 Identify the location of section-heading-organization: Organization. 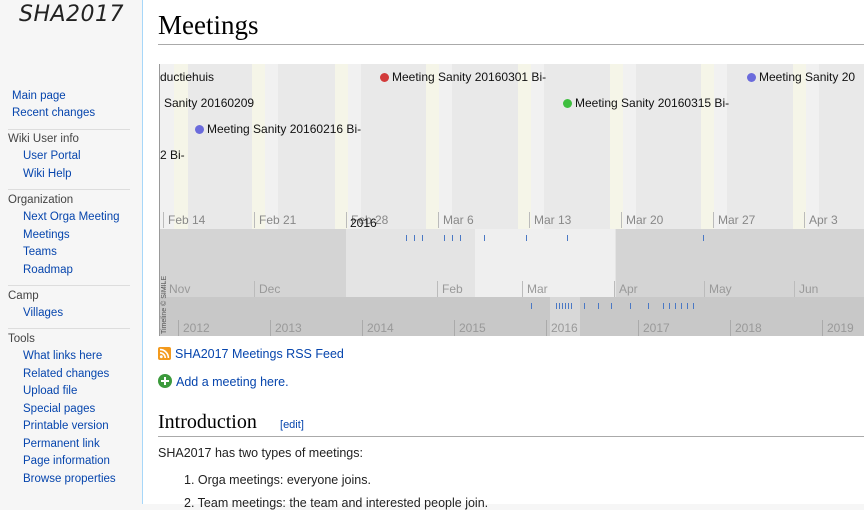
(41, 200).